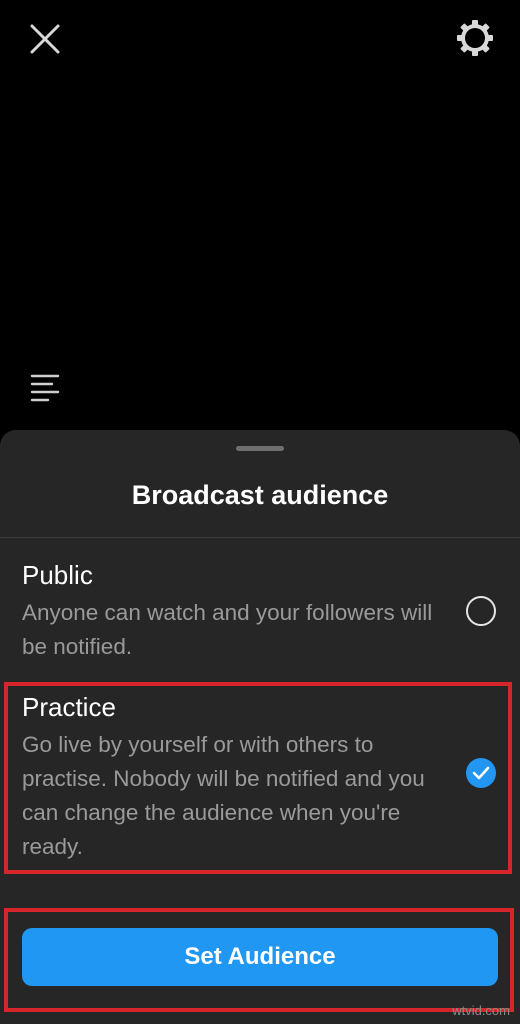 The image size is (520, 1024). I want to click on gear-icon, so click(475, 38).